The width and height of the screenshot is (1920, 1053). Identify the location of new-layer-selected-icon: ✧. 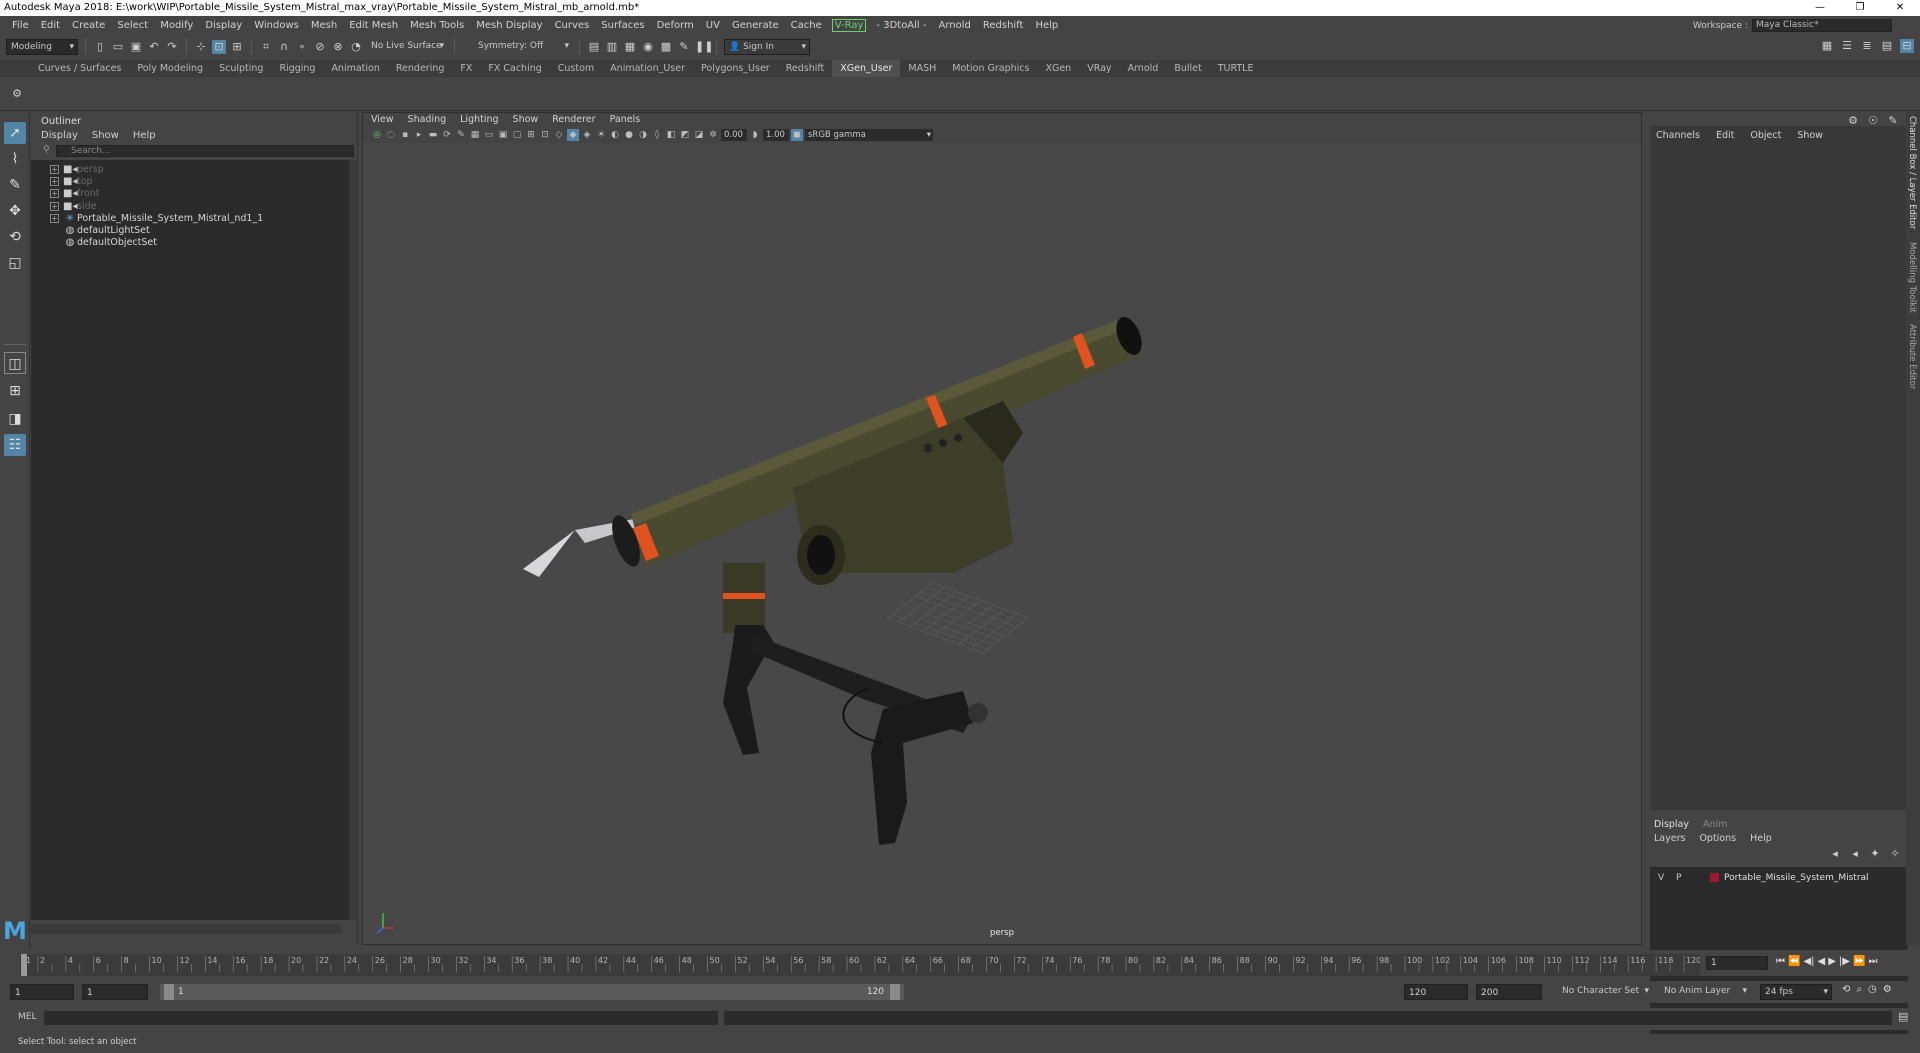
(1895, 854).